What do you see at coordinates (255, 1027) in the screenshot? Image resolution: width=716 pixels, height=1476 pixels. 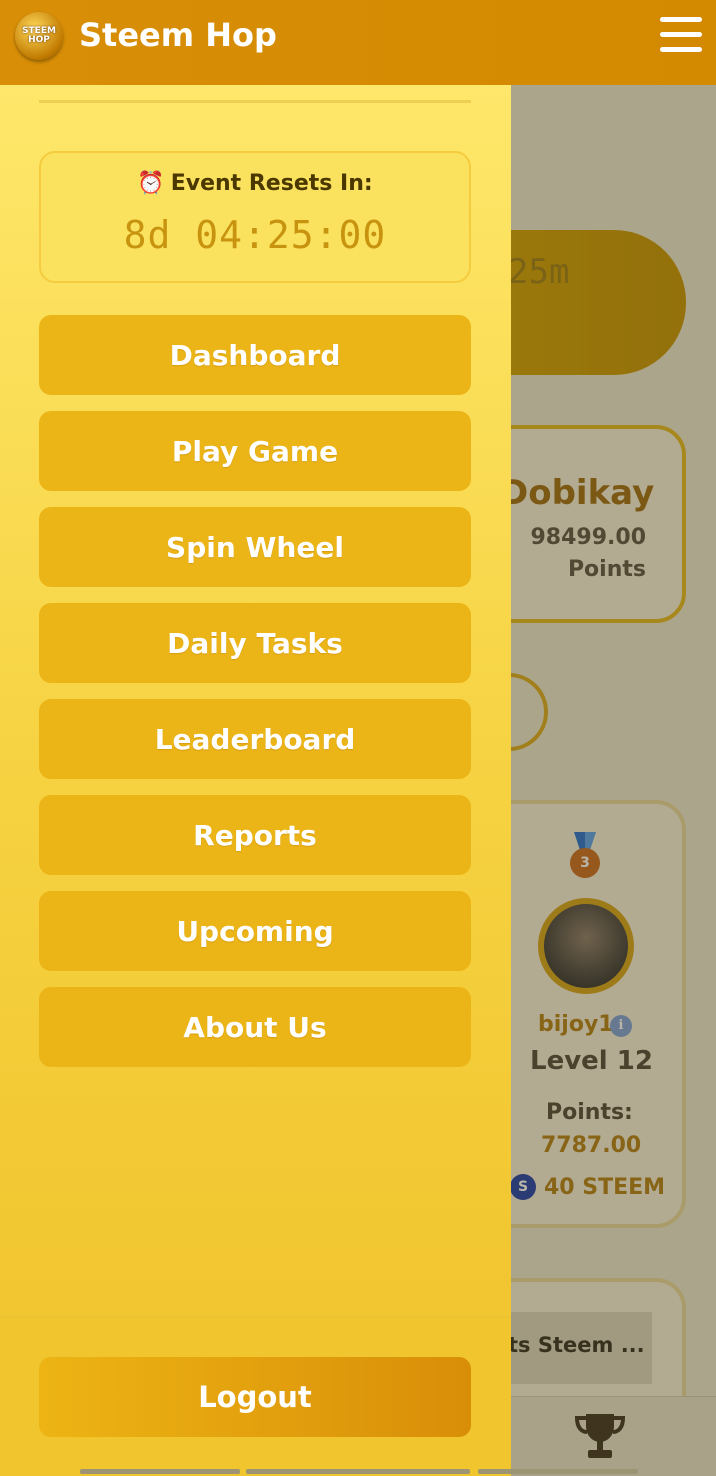 I see `menu-about-us-button: About Us` at bounding box center [255, 1027].